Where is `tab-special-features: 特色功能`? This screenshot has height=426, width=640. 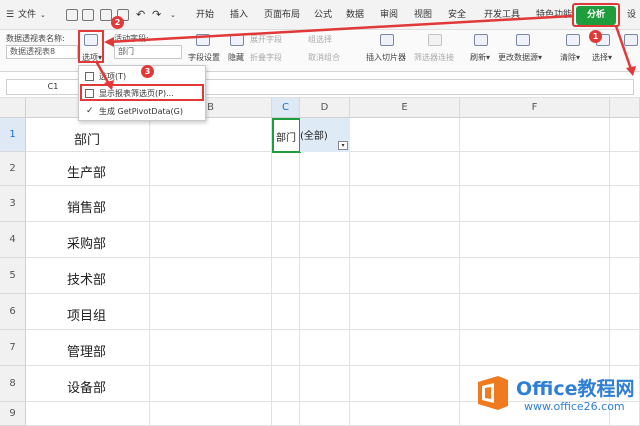 tab-special-features: 特色功能 is located at coordinates (554, 15).